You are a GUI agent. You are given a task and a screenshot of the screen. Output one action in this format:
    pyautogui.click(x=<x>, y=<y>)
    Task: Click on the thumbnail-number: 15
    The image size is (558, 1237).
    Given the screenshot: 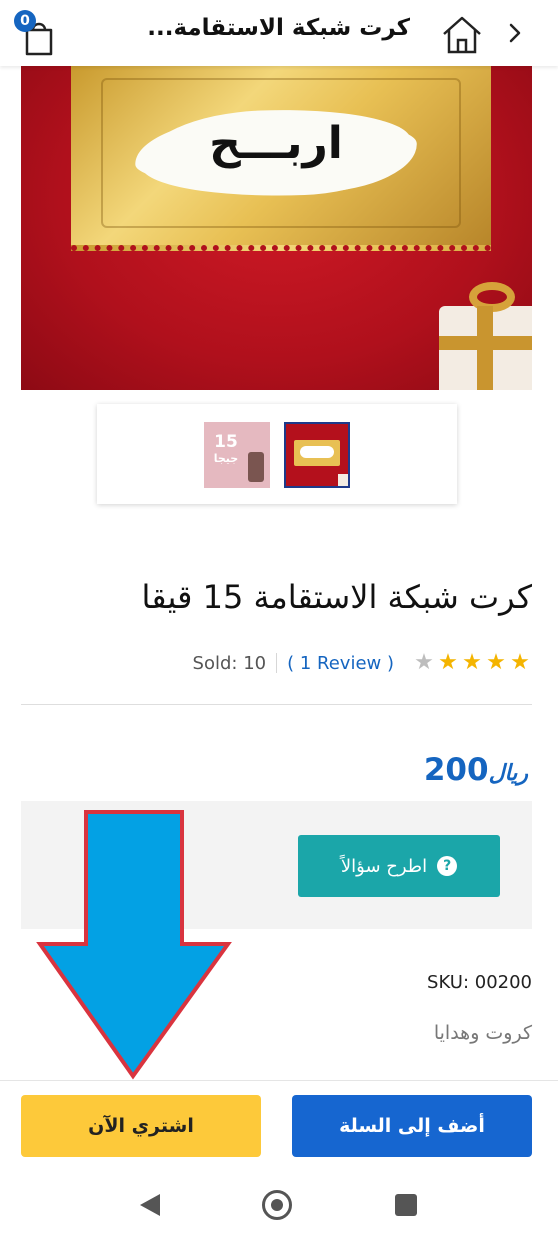 What is the action you would take?
    pyautogui.click(x=226, y=442)
    